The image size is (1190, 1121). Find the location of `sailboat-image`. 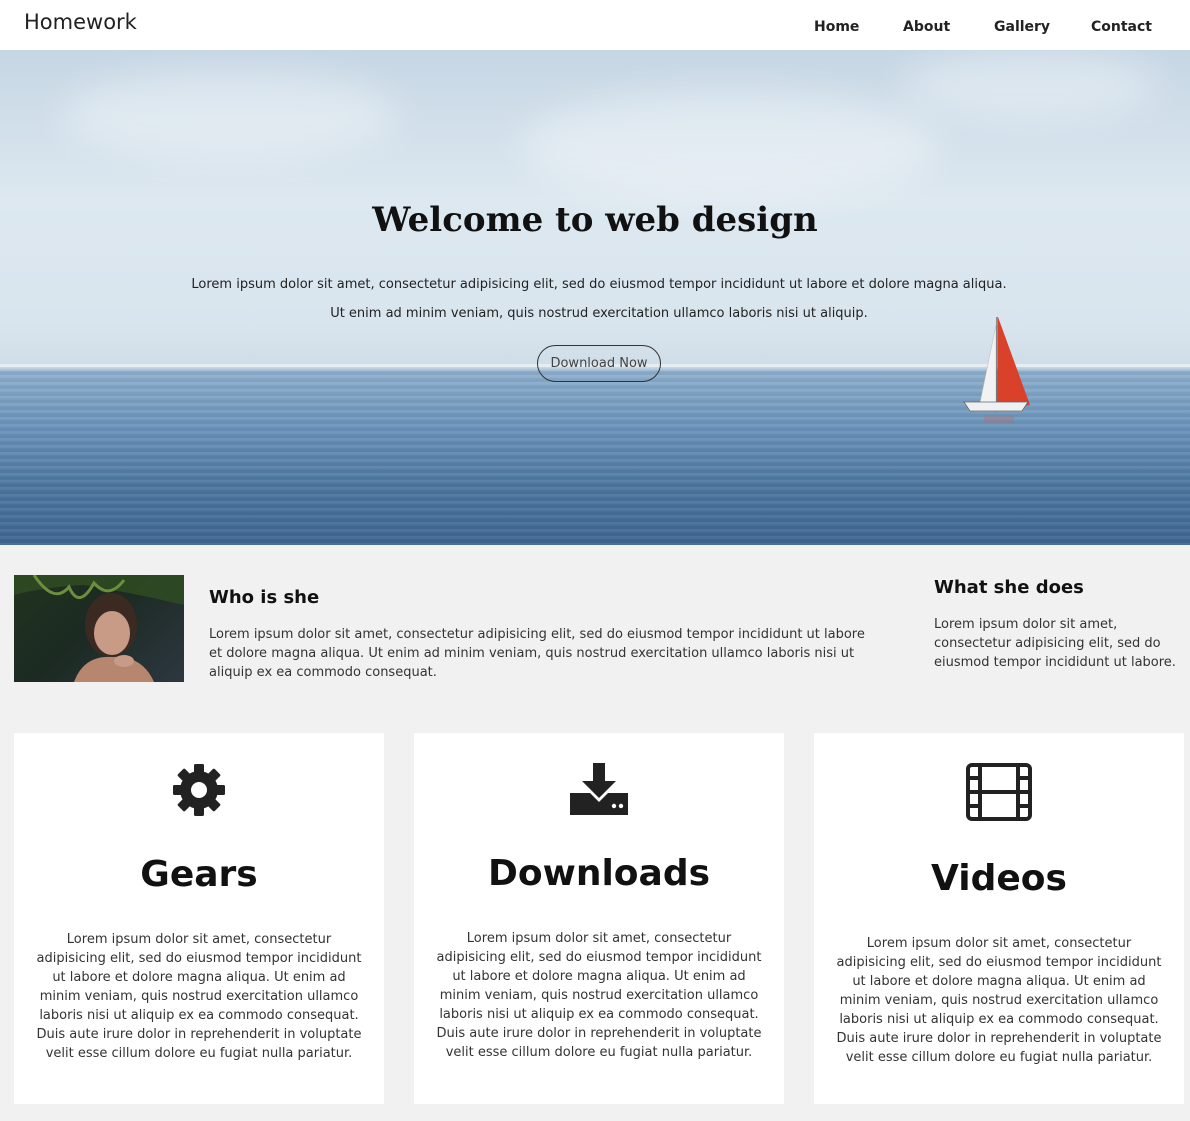

sailboat-image is located at coordinates (996, 370).